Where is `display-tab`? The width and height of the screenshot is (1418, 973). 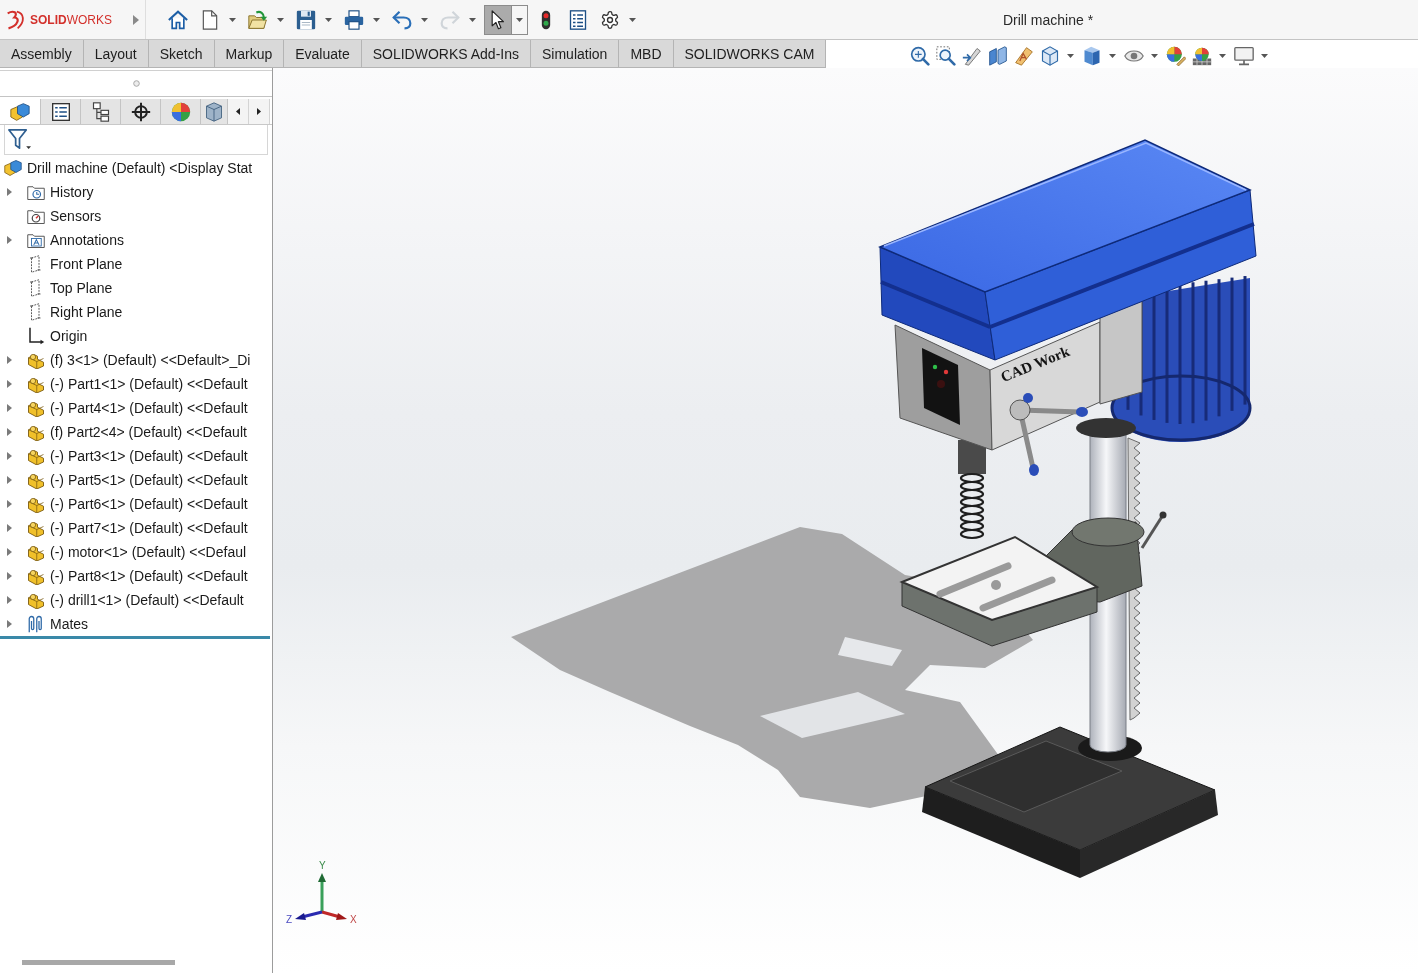 display-tab is located at coordinates (181, 111).